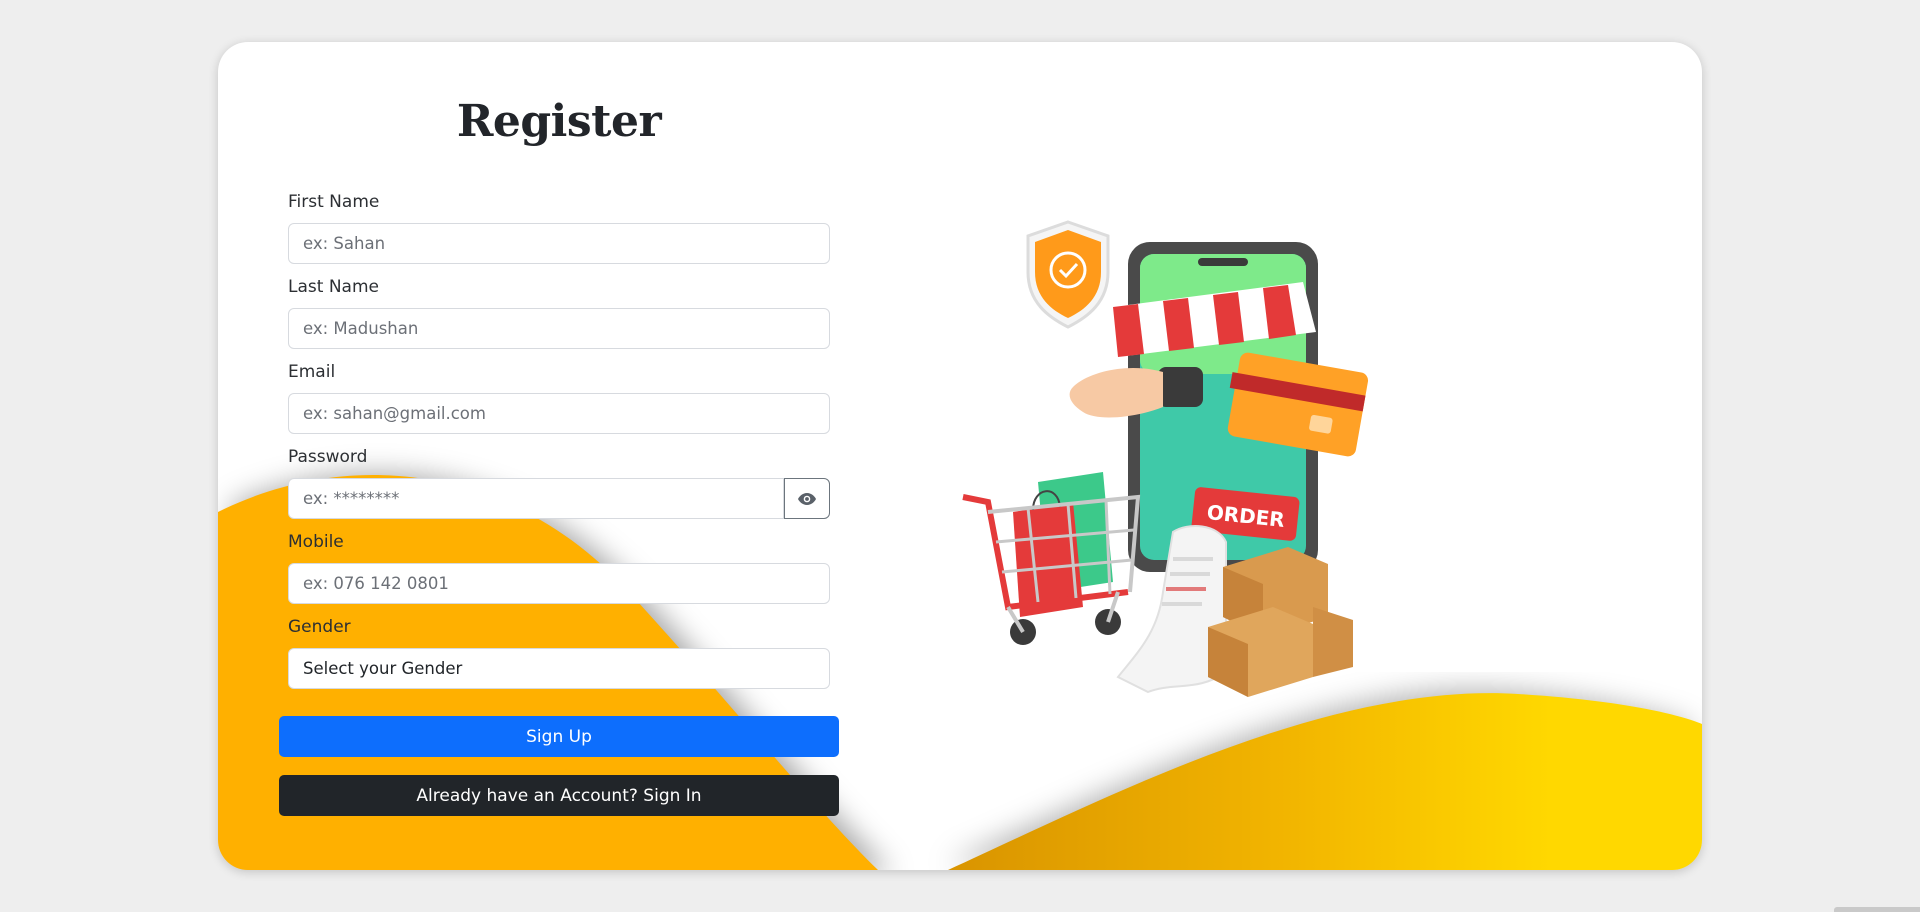  What do you see at coordinates (1068, 274) in the screenshot?
I see `shield-icon` at bounding box center [1068, 274].